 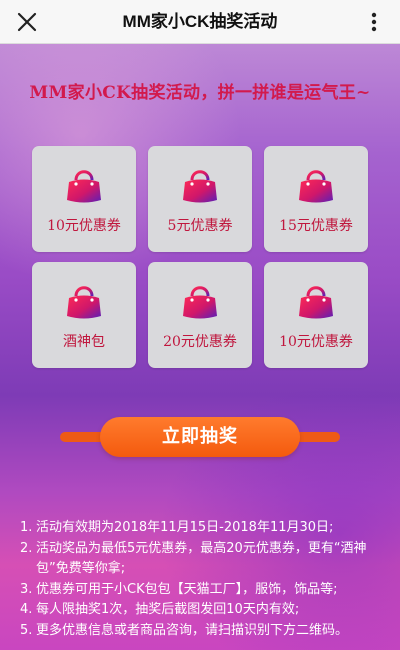 I want to click on close-icon, so click(x=27, y=22).